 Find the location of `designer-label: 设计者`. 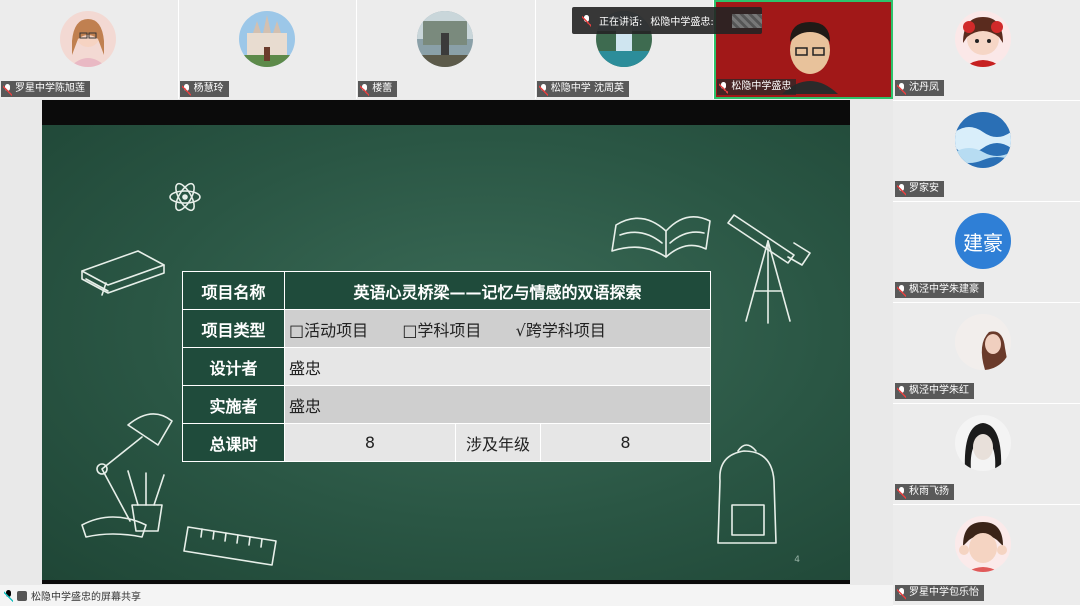

designer-label: 设计者 is located at coordinates (233, 366).